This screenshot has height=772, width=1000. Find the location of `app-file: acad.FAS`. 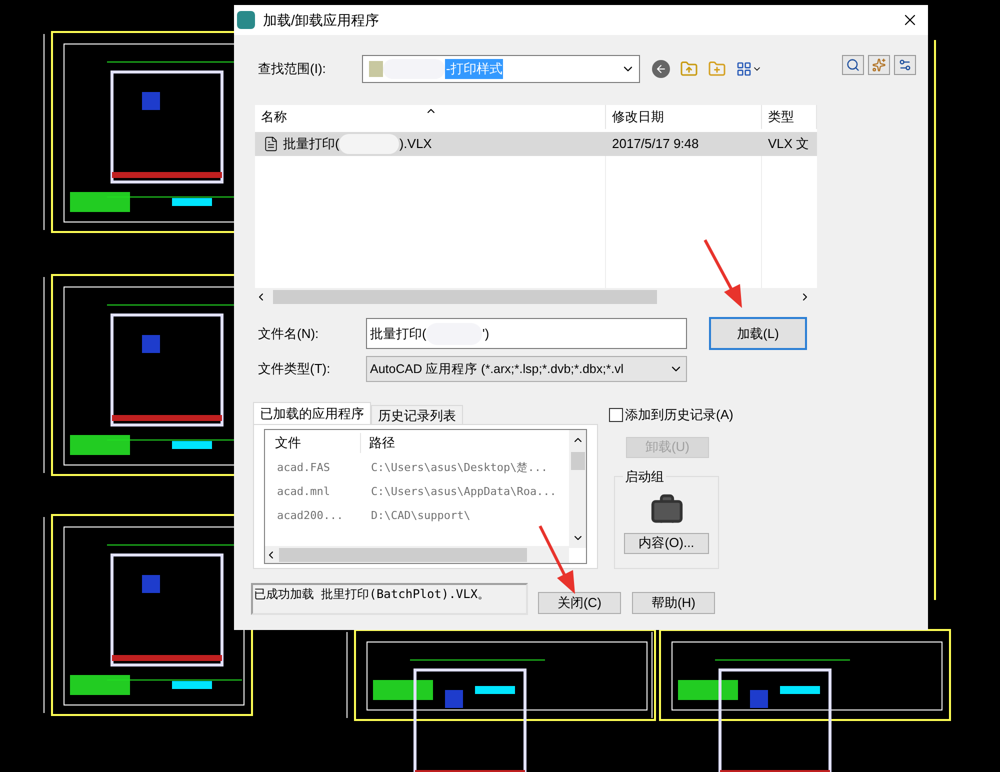

app-file: acad.FAS is located at coordinates (303, 468).